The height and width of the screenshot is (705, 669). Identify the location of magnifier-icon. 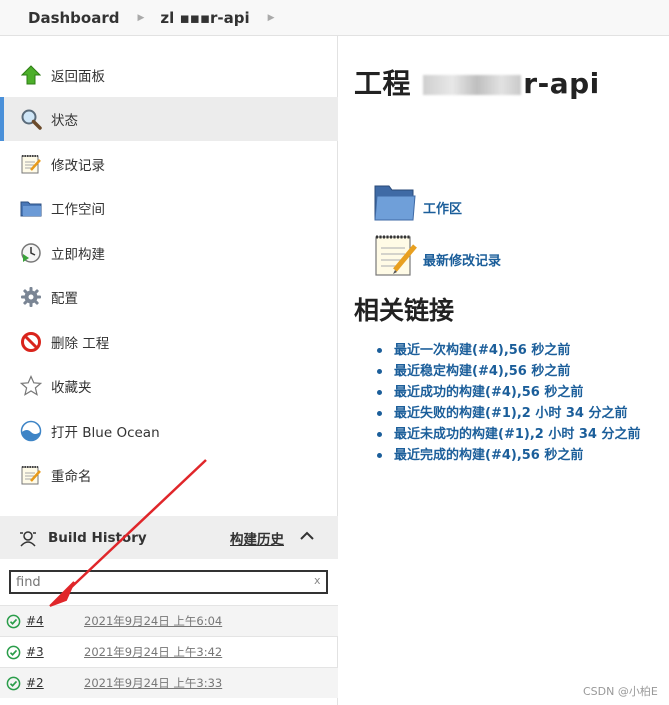
(31, 119).